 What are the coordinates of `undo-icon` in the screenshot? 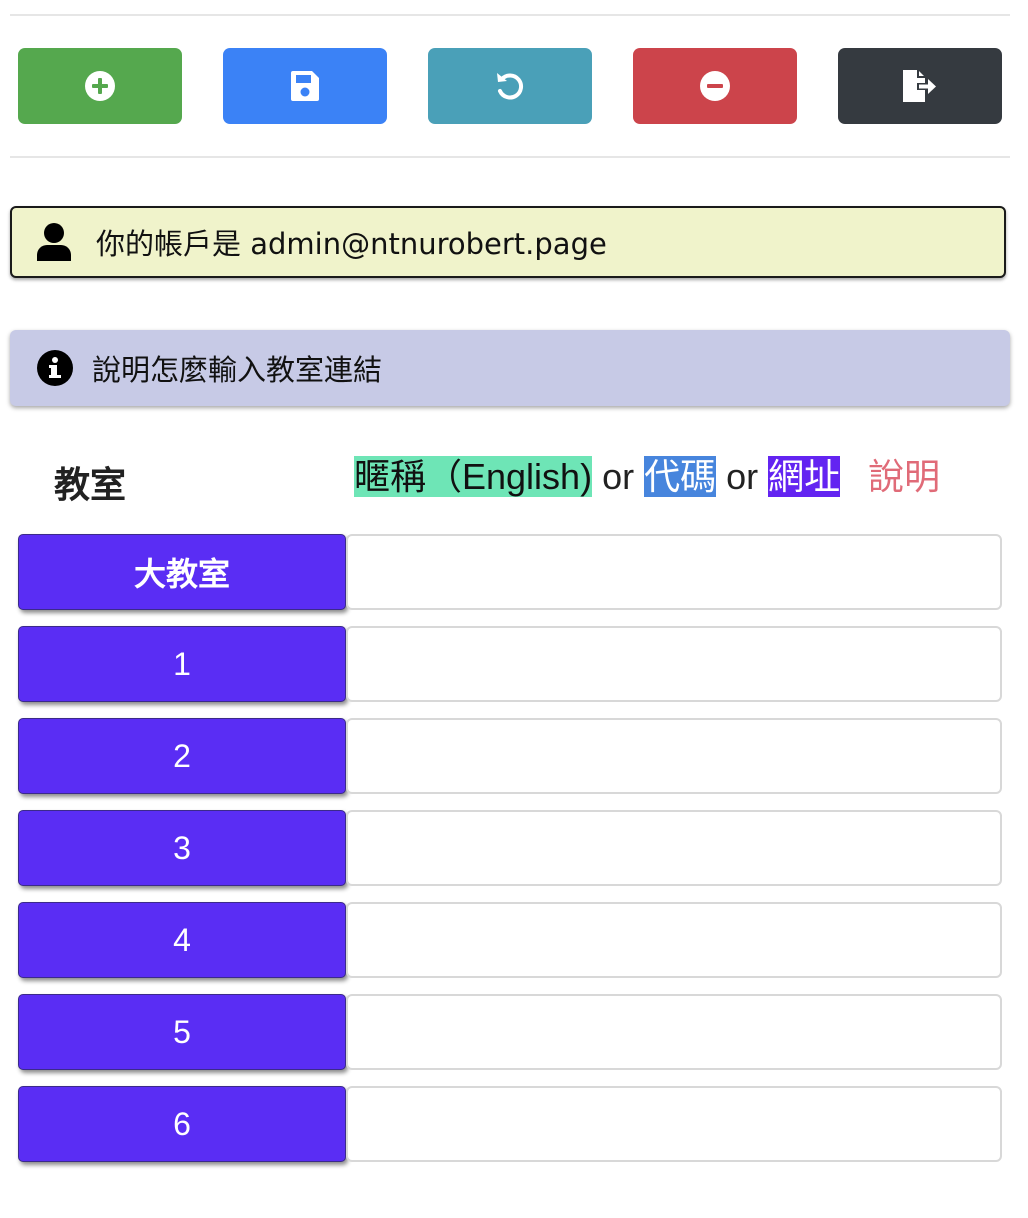 It's located at (510, 86).